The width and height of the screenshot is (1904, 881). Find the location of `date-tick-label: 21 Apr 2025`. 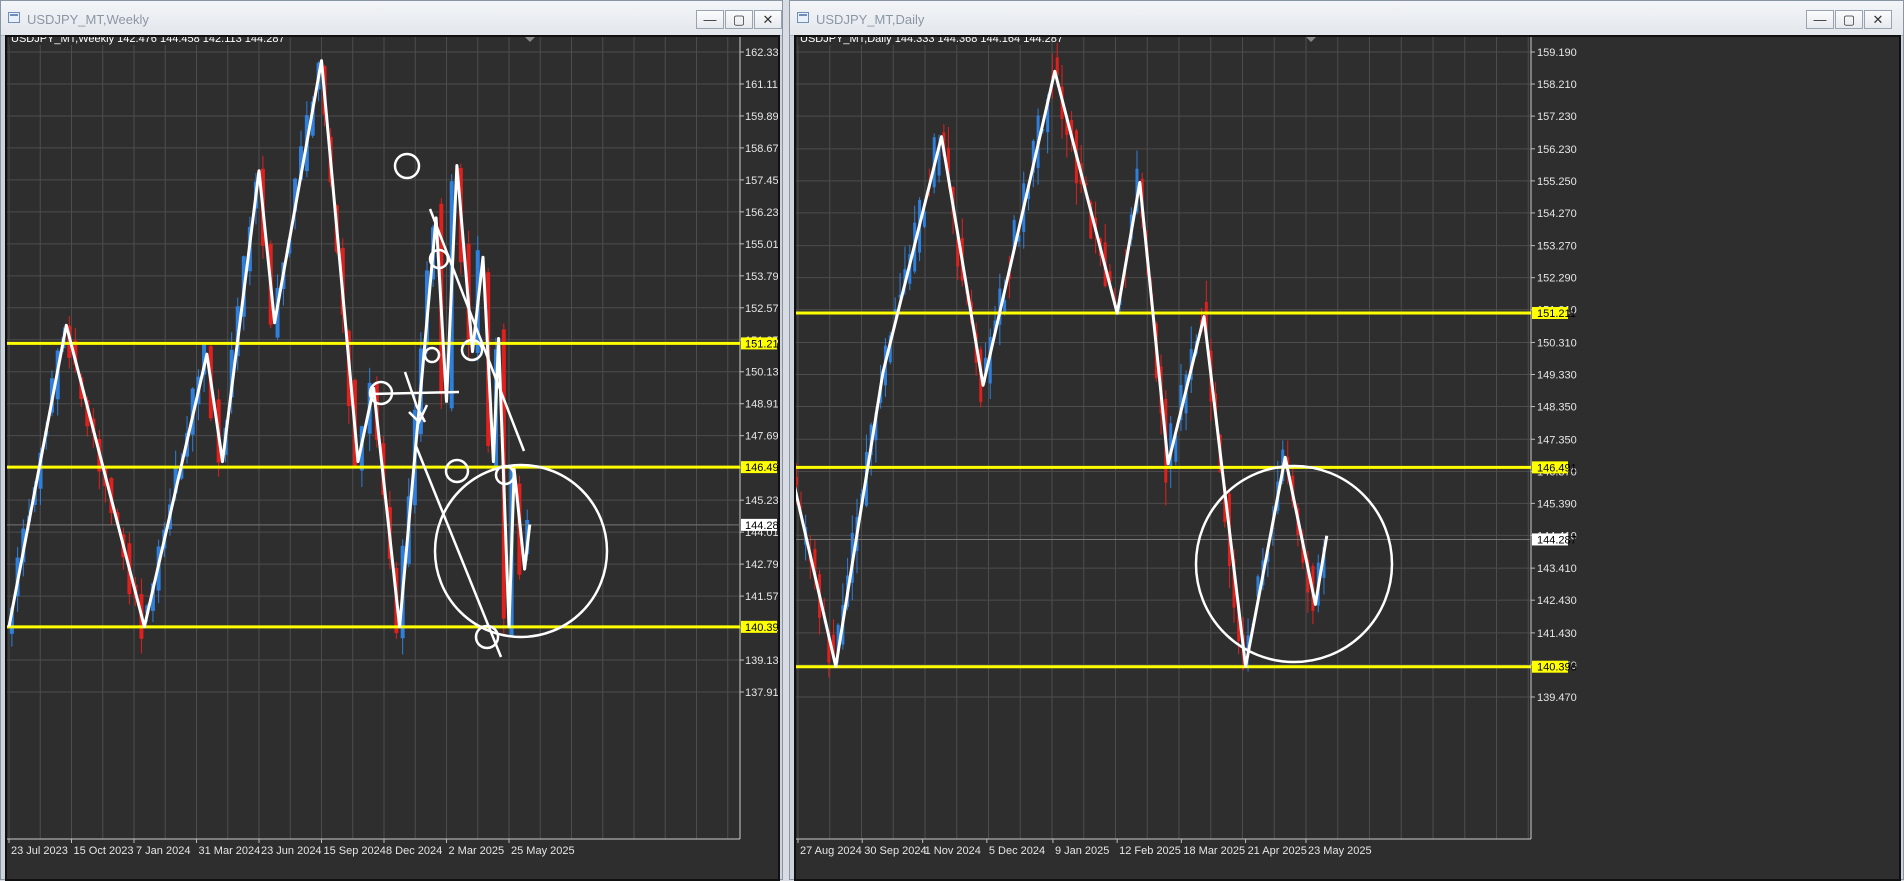

date-tick-label: 21 Apr 2025 is located at coordinates (1277, 851).